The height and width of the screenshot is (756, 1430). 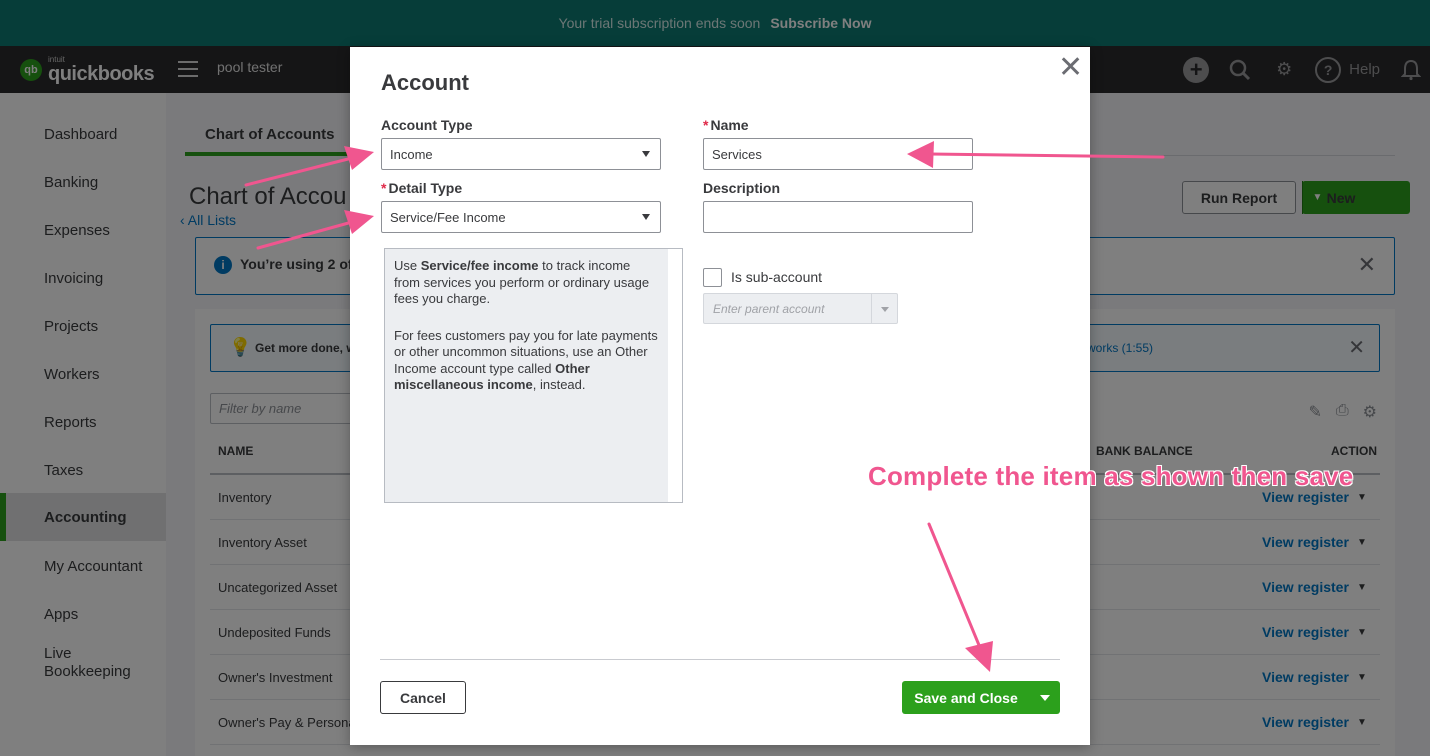 I want to click on detail-type-select: Service/Fee Income, so click(x=521, y=217).